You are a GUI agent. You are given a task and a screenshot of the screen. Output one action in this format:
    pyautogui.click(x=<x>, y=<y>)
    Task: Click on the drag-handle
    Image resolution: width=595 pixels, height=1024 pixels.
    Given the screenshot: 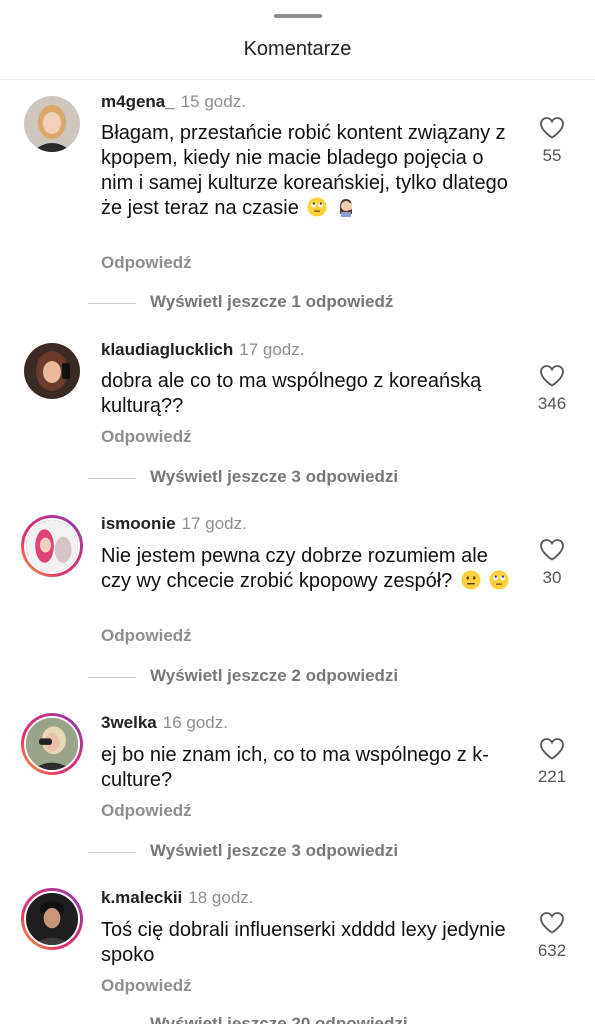 What is the action you would take?
    pyautogui.click(x=298, y=16)
    